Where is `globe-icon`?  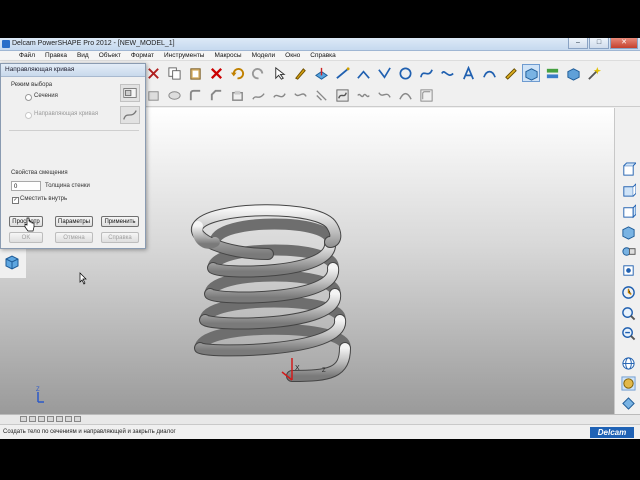 globe-icon is located at coordinates (628, 363).